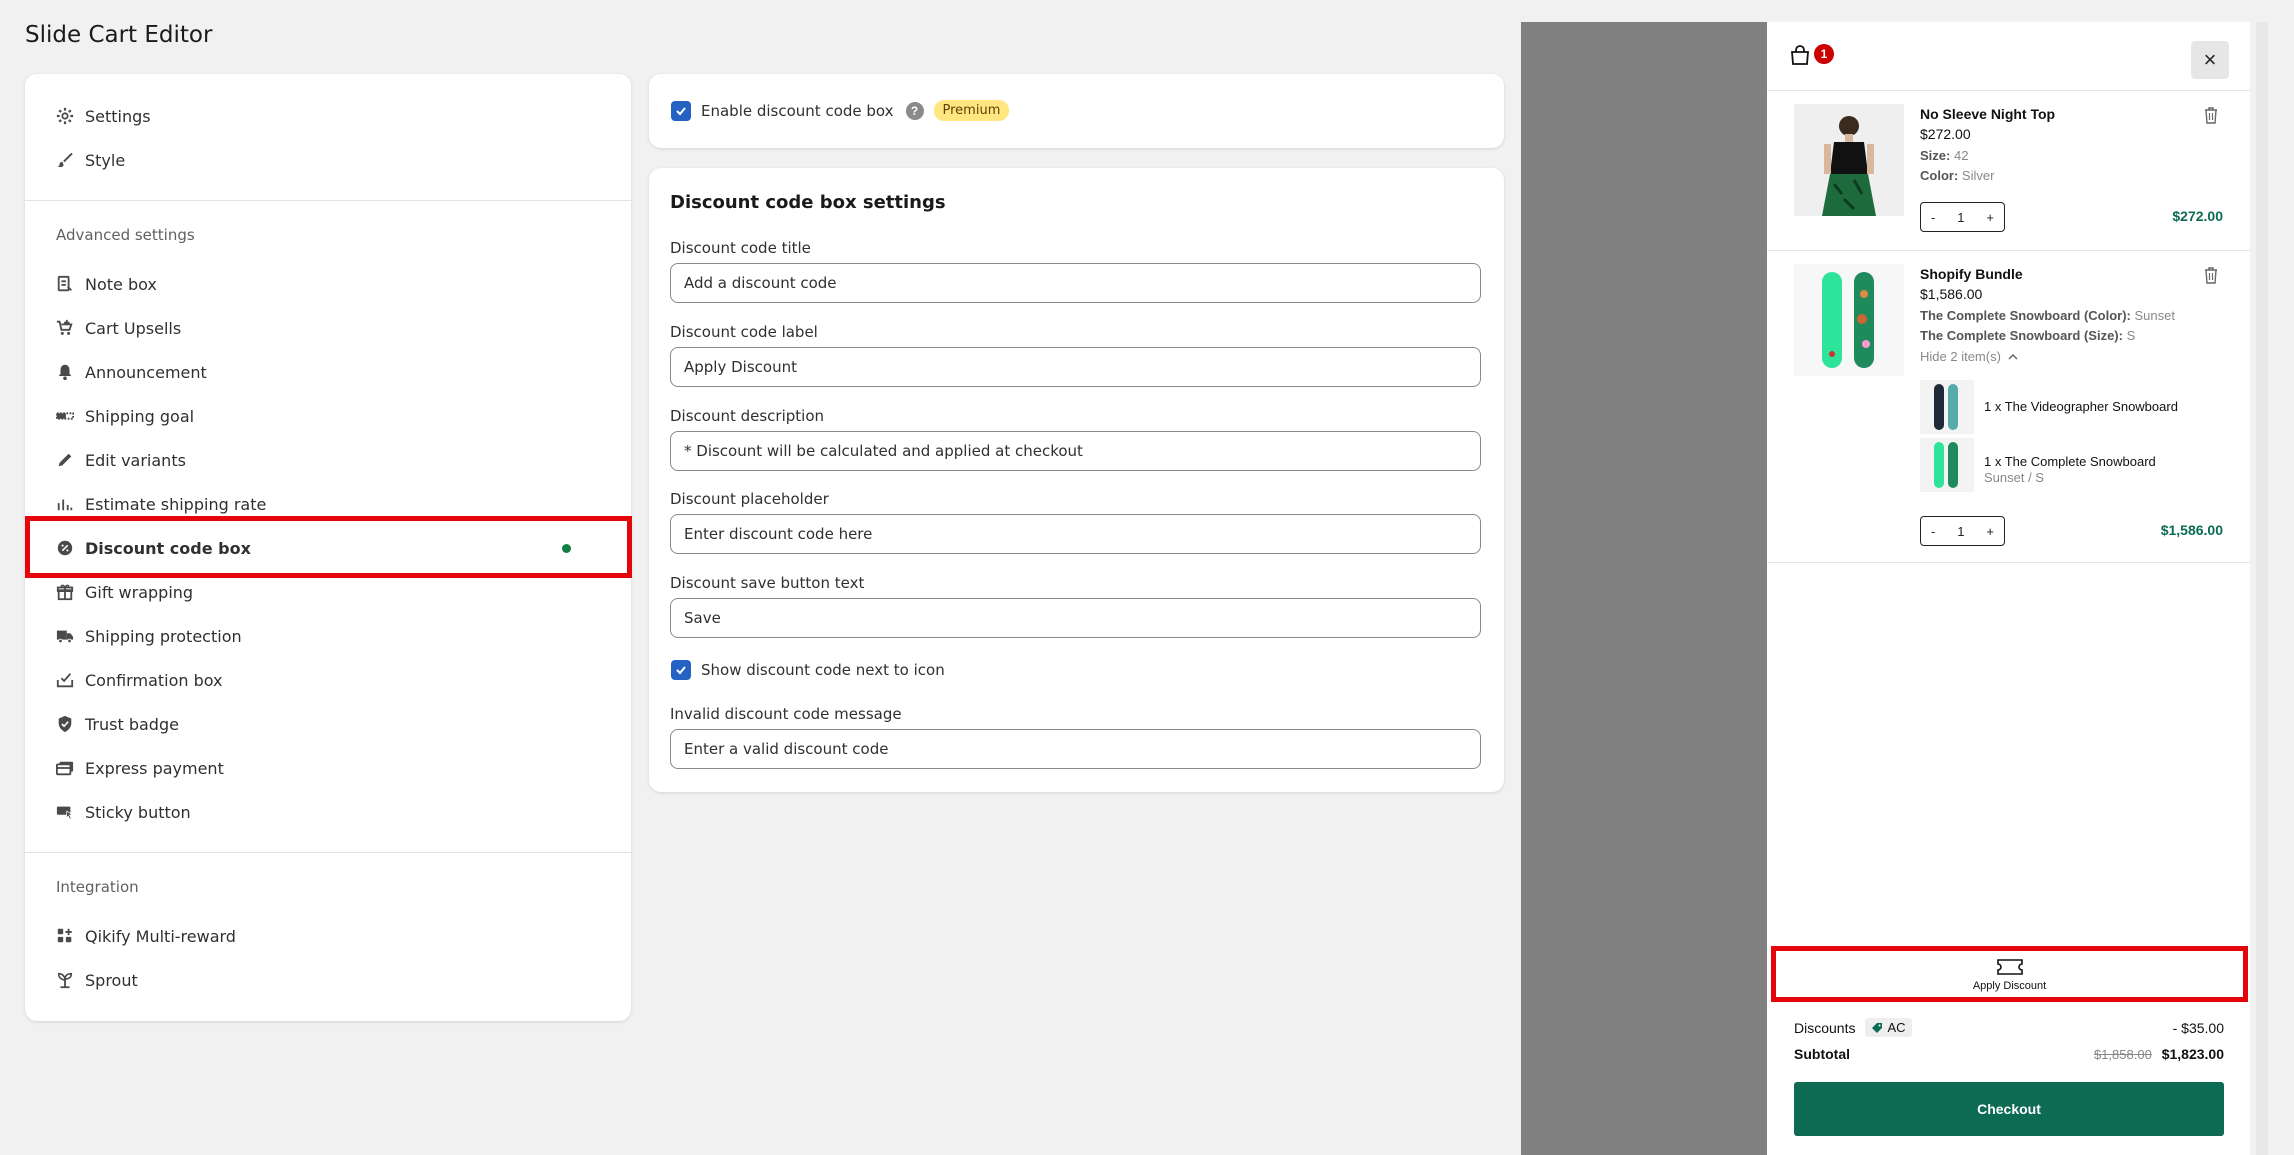  What do you see at coordinates (105, 160) in the screenshot?
I see `sidebar-item-label: Style` at bounding box center [105, 160].